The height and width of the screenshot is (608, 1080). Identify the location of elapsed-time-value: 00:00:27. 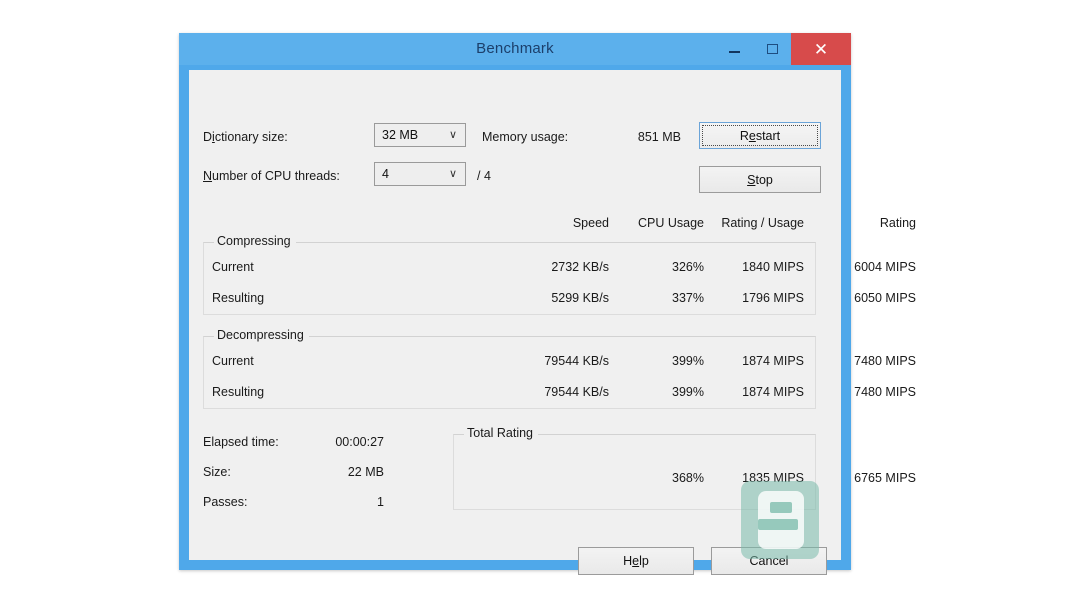
(359, 442).